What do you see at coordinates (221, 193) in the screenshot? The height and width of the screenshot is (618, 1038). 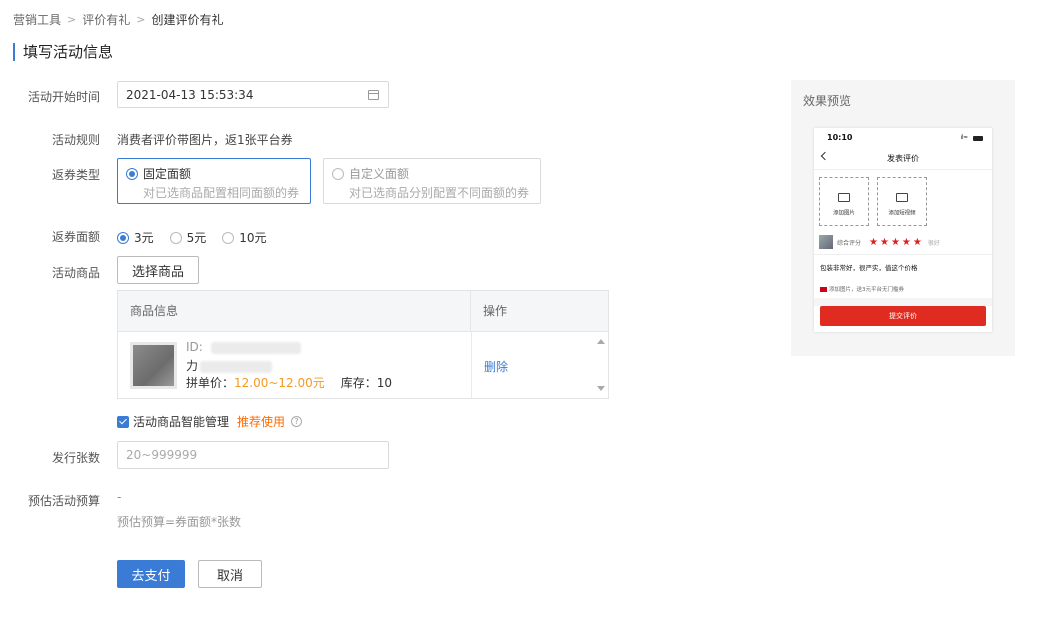 I see `coupon-type-fixed-desc: 对已选商品配置相同面额的券` at bounding box center [221, 193].